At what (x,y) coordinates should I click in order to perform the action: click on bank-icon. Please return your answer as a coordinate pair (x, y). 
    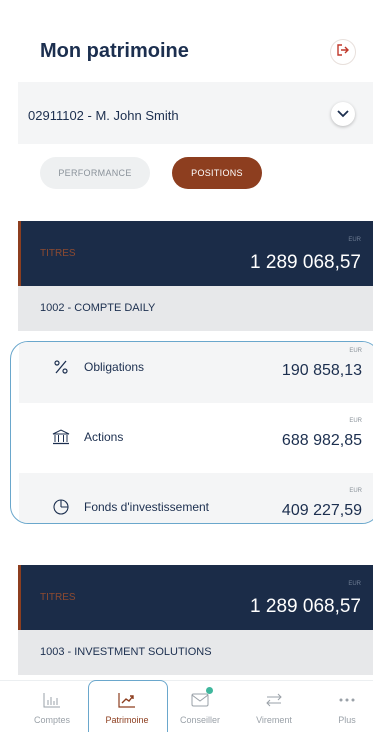
    Looking at the image, I should click on (61, 437).